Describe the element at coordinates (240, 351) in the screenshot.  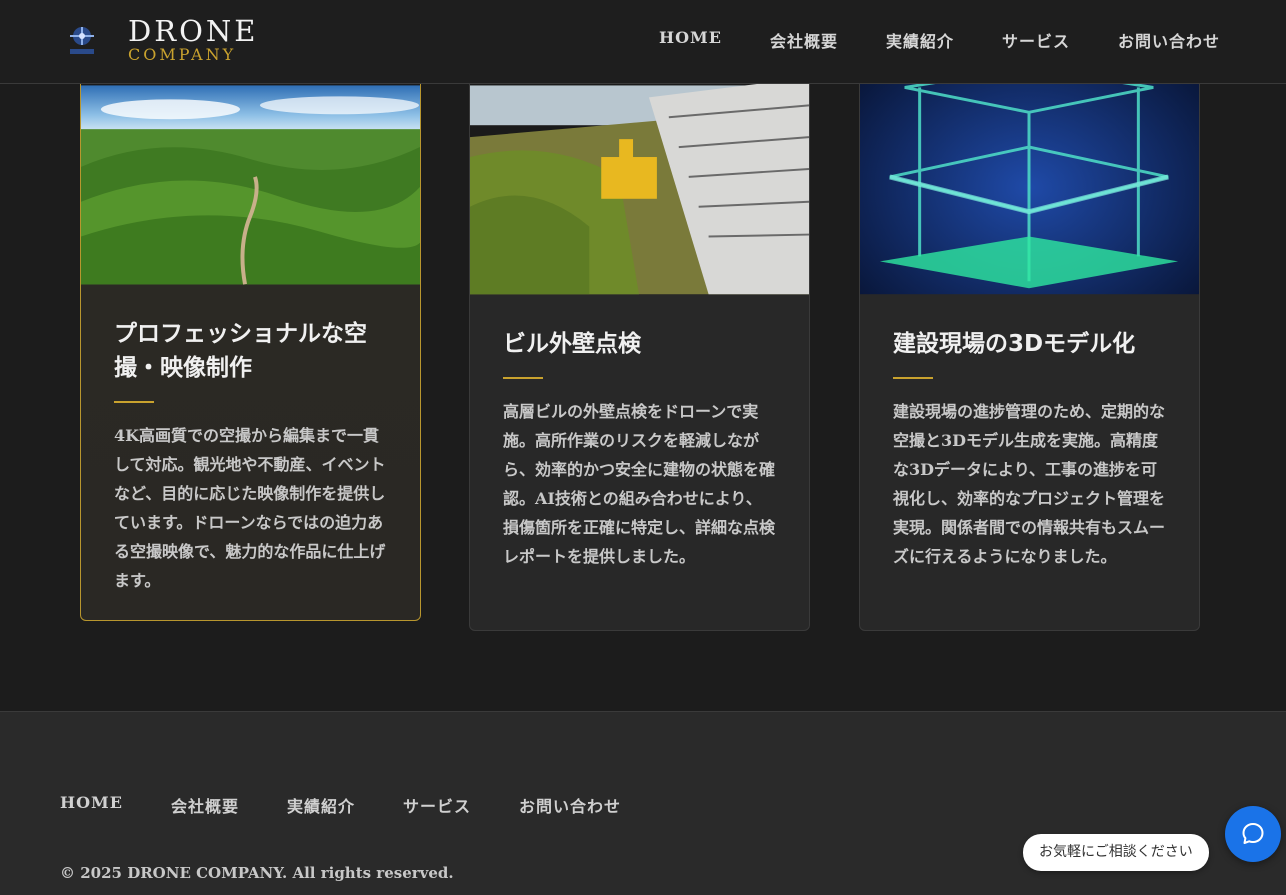
I see `card-title: プロフェッショナルな空撮・映像制作` at that location.